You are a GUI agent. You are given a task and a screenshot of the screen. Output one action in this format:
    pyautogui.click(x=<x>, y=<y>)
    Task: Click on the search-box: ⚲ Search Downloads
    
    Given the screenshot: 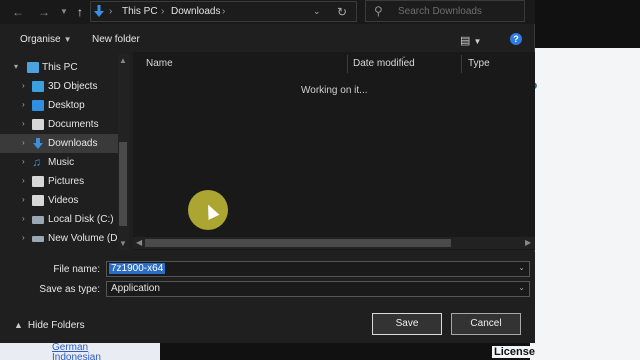 What is the action you would take?
    pyautogui.click(x=445, y=11)
    